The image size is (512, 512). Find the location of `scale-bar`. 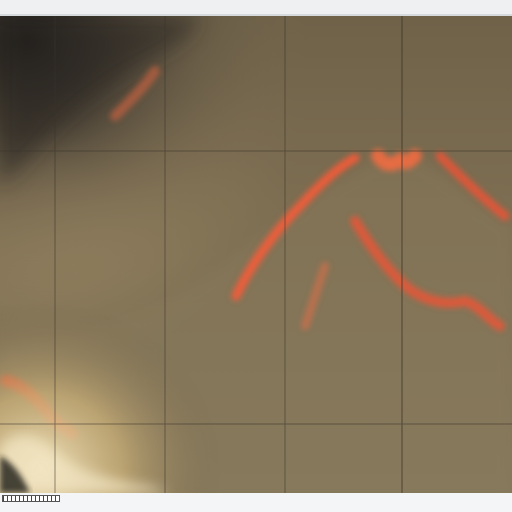

scale-bar is located at coordinates (31, 498).